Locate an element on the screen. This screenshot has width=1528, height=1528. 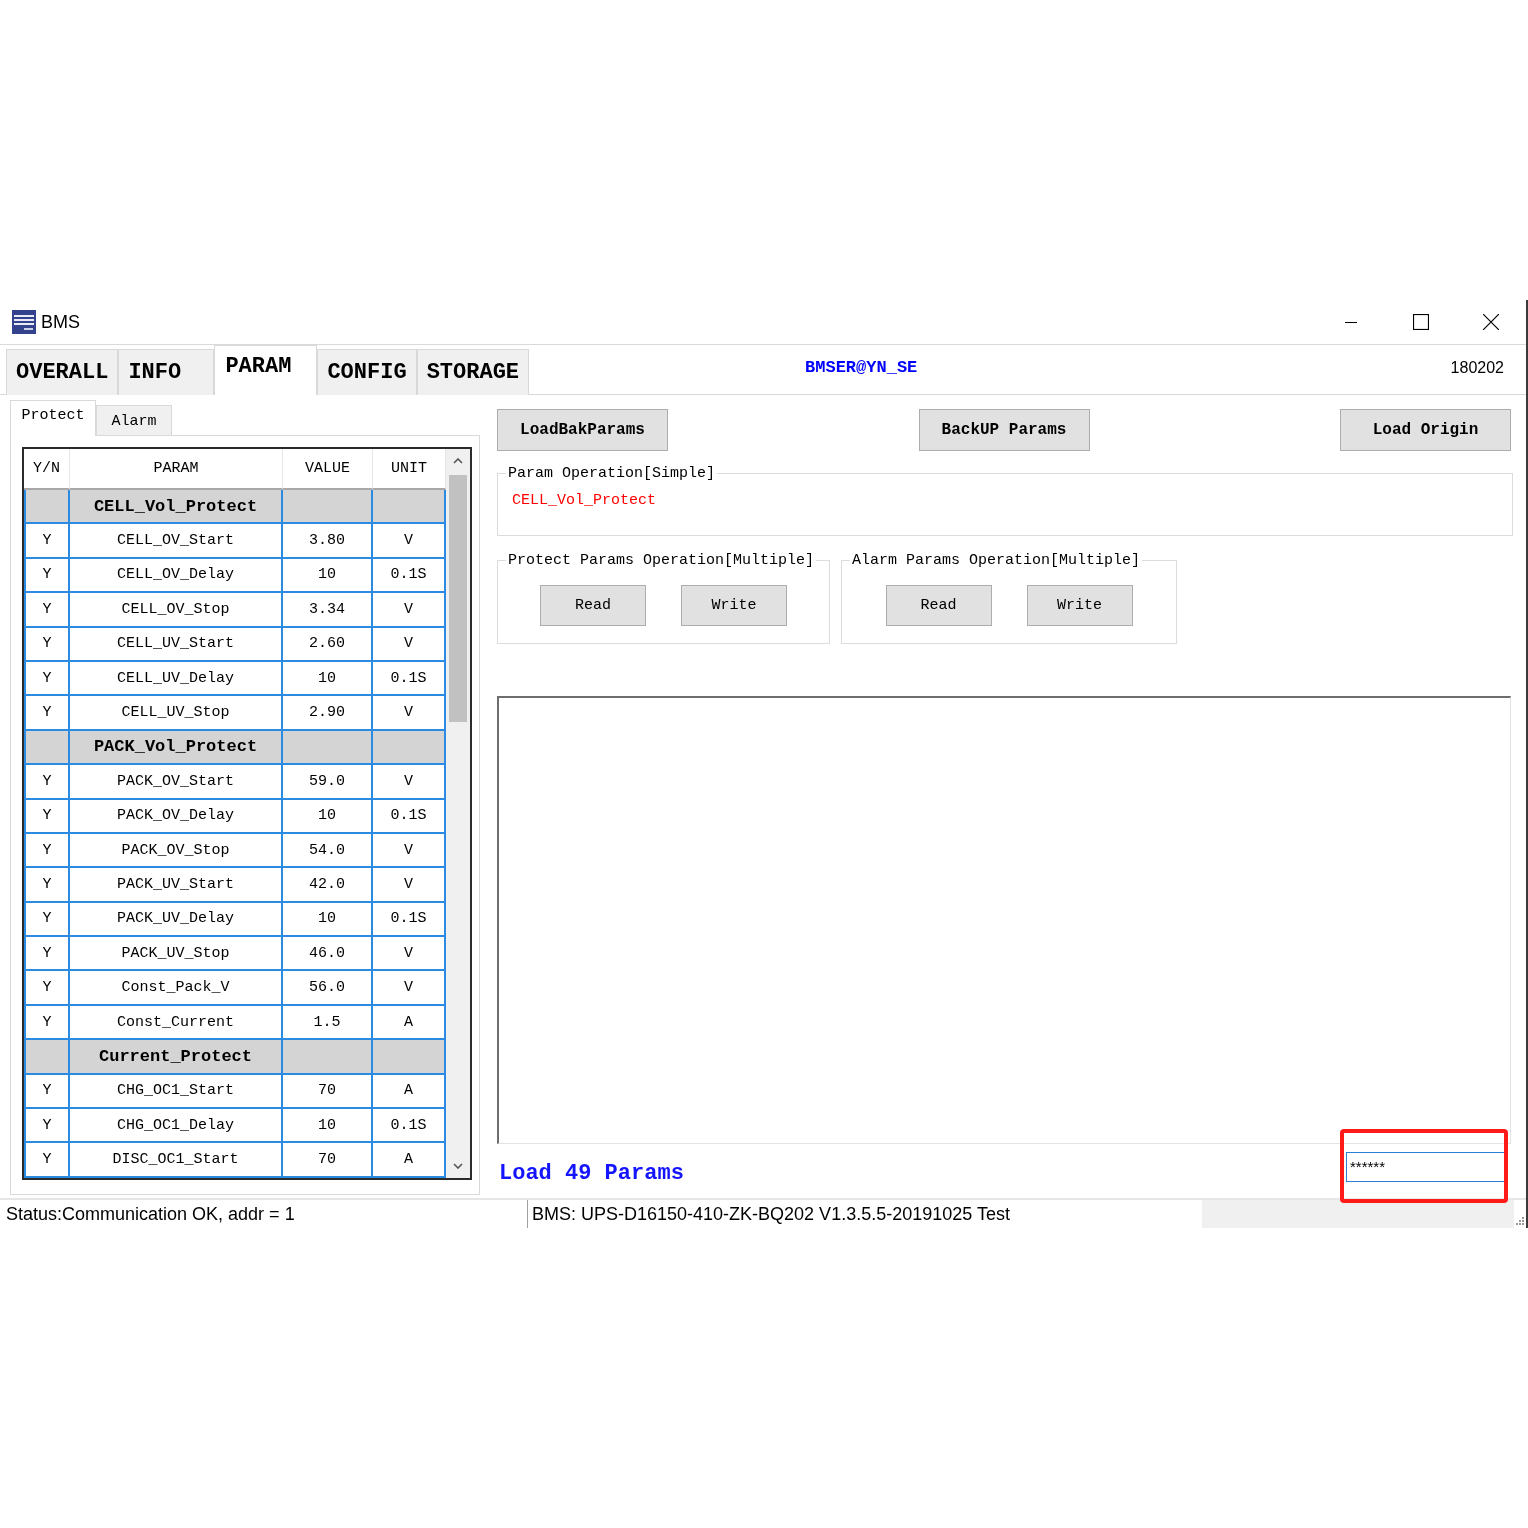
scrollbar-thumb is located at coordinates (458, 598).